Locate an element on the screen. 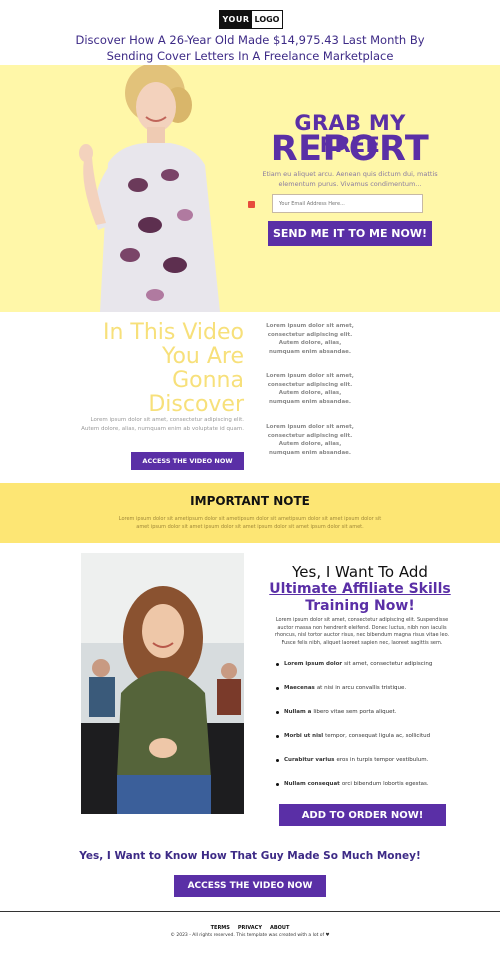 This screenshot has height=956, width=500. hero-title-line2: REPORT is located at coordinates (350, 149).